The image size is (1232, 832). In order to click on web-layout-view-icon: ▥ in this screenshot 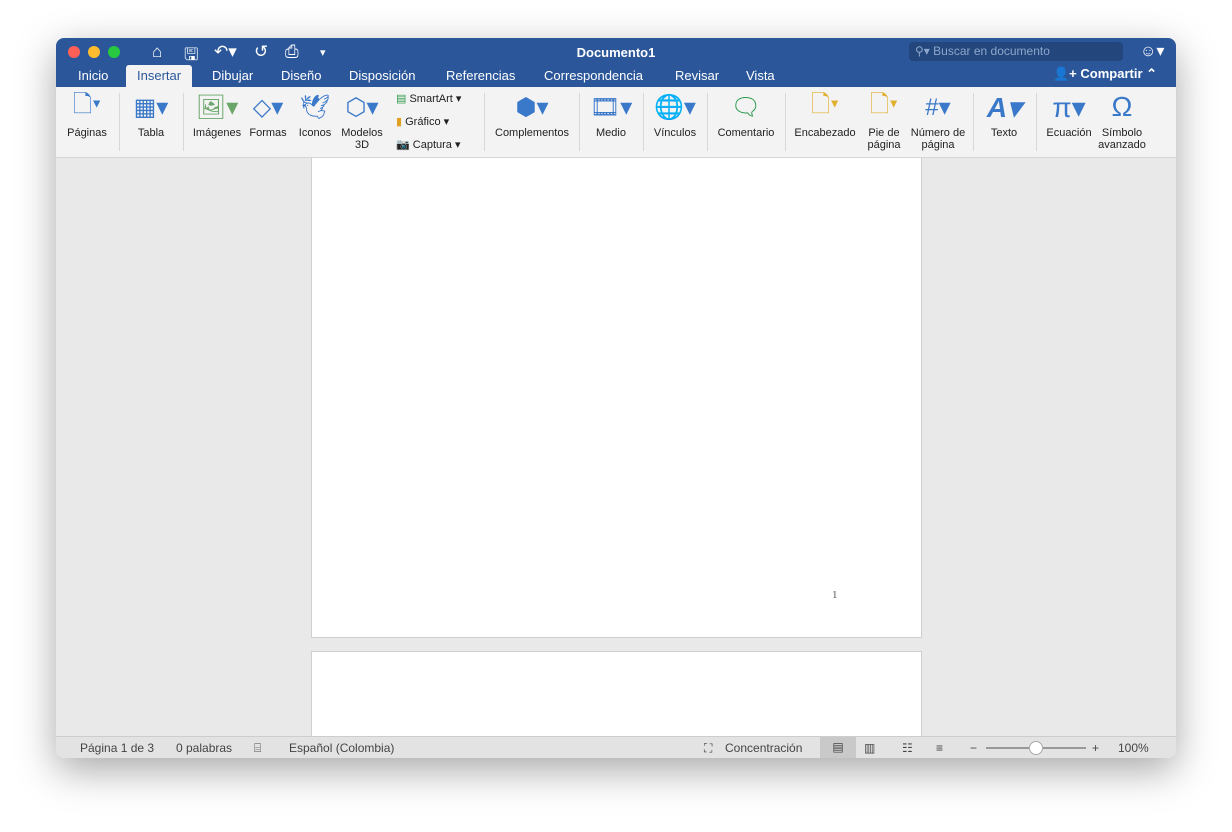, I will do `click(869, 748)`.